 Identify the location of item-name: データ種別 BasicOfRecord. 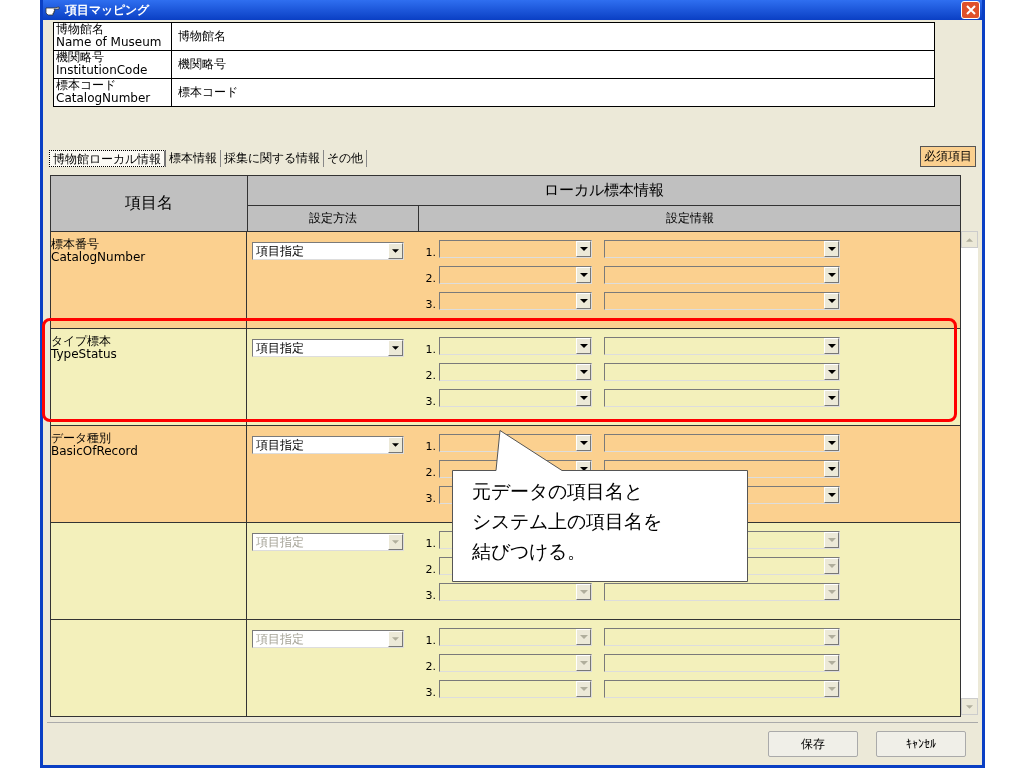
(95, 445).